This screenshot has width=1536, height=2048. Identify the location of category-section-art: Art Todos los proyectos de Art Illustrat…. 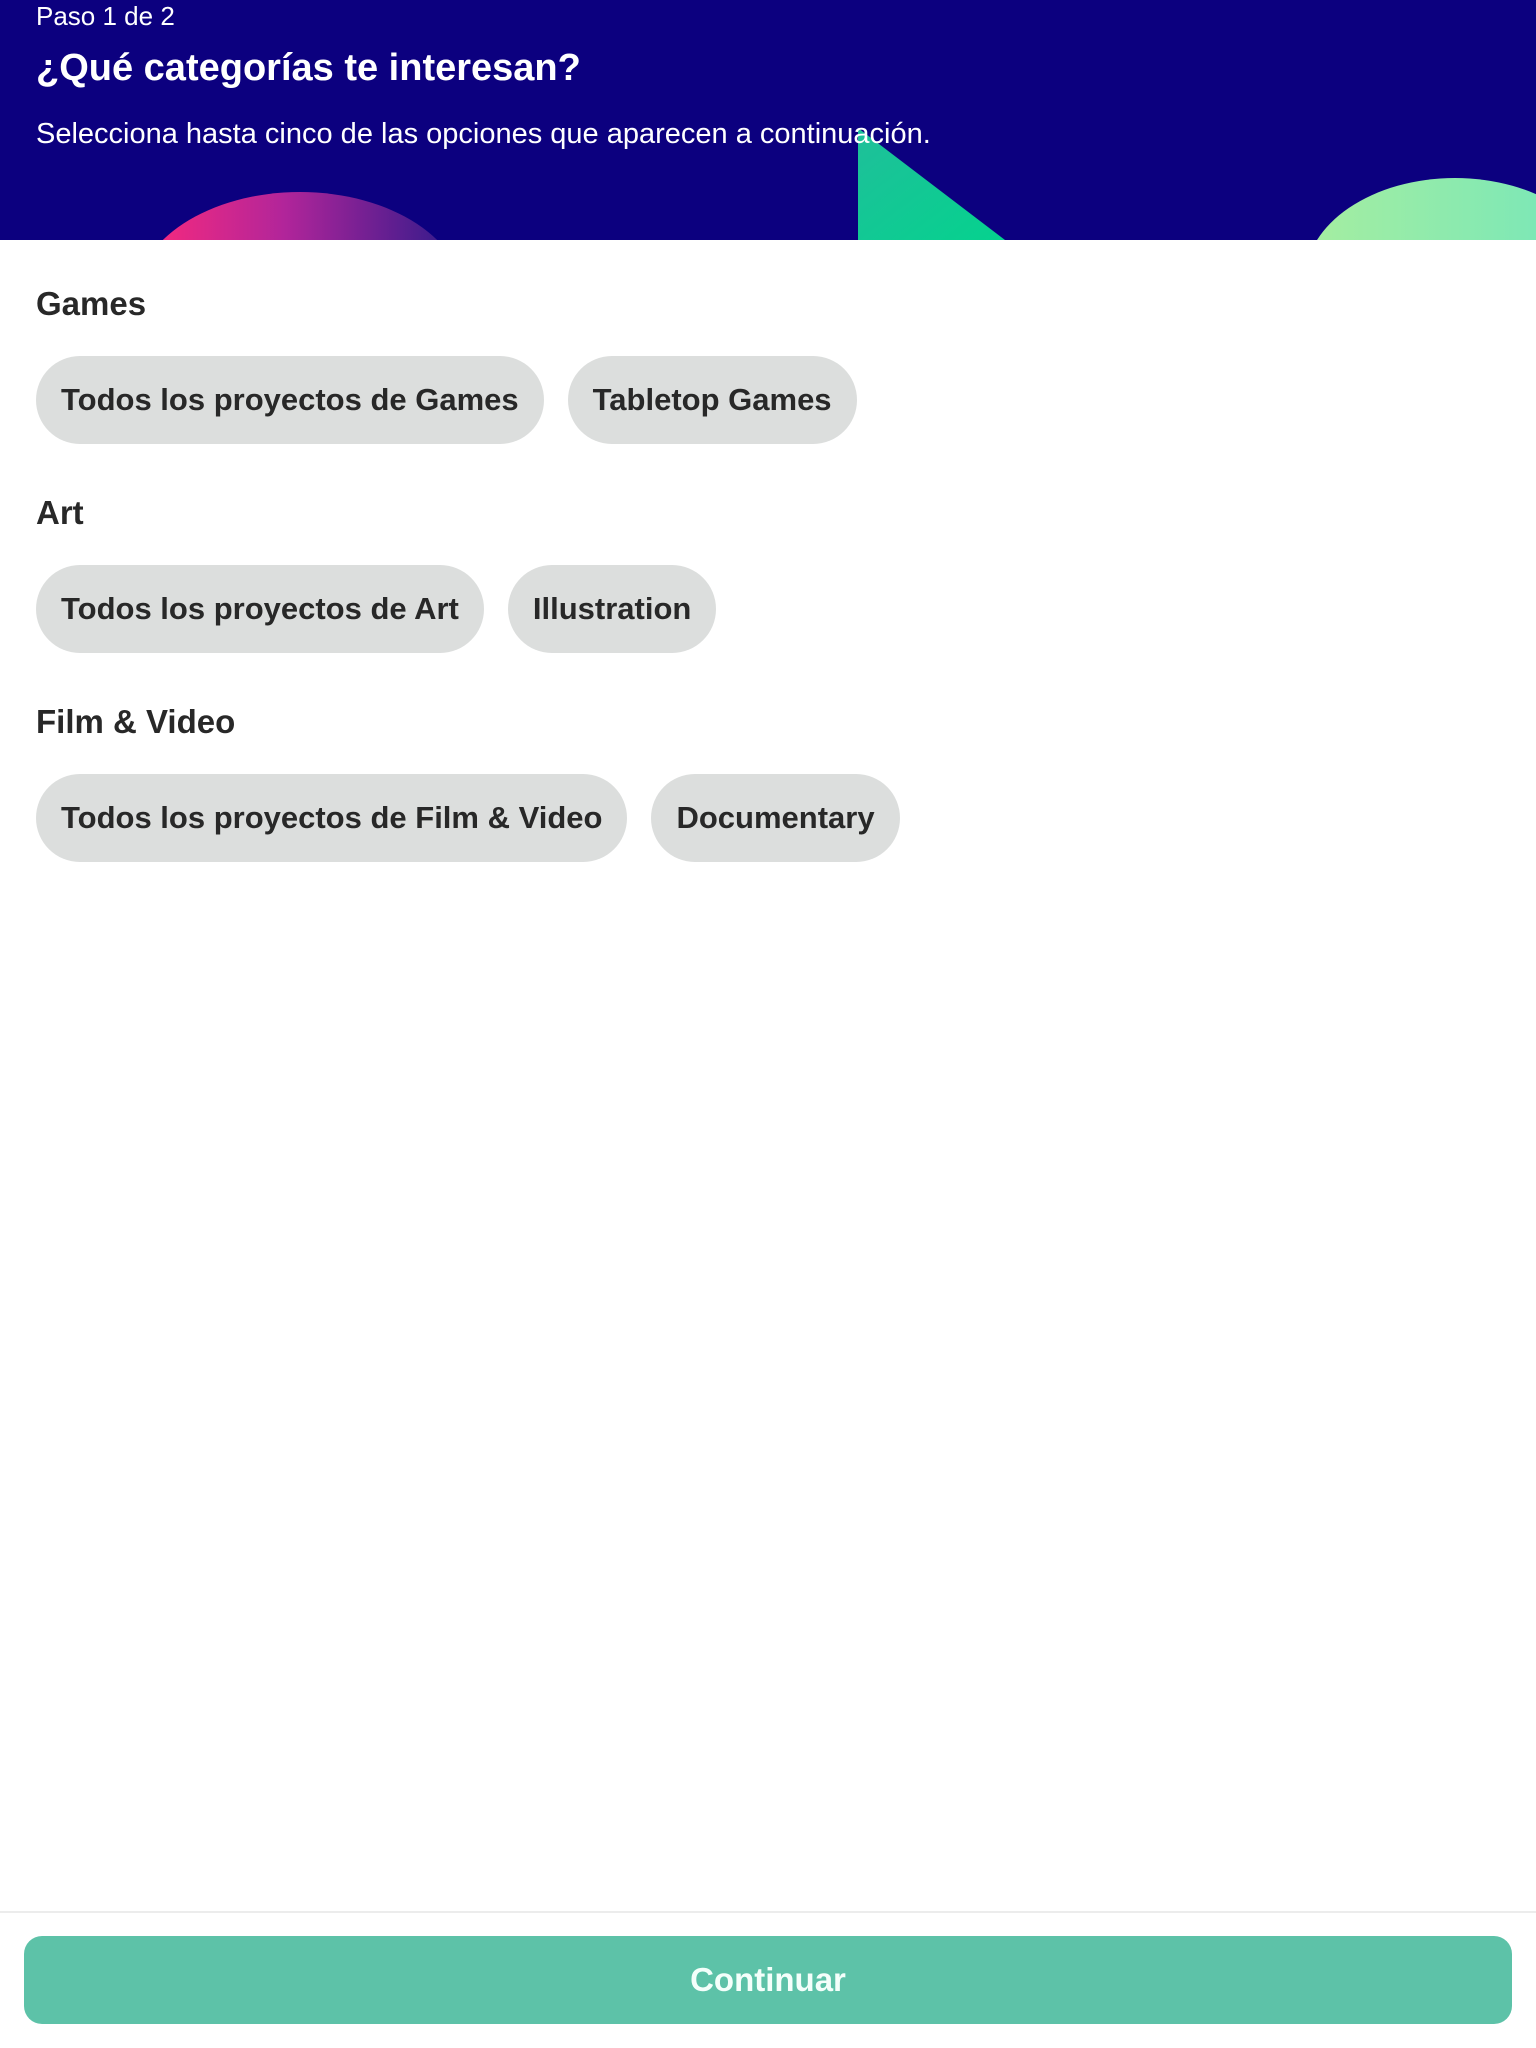
(376, 573).